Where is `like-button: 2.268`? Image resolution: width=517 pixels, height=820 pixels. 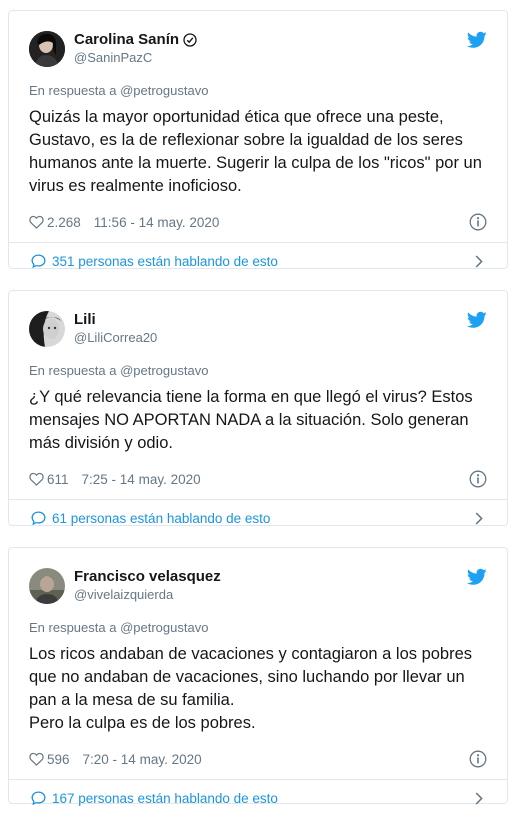 like-button: 2.268 is located at coordinates (55, 222).